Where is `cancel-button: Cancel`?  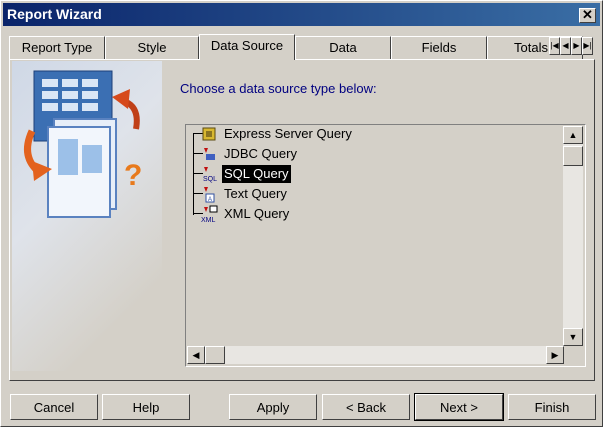 cancel-button: Cancel is located at coordinates (54, 407).